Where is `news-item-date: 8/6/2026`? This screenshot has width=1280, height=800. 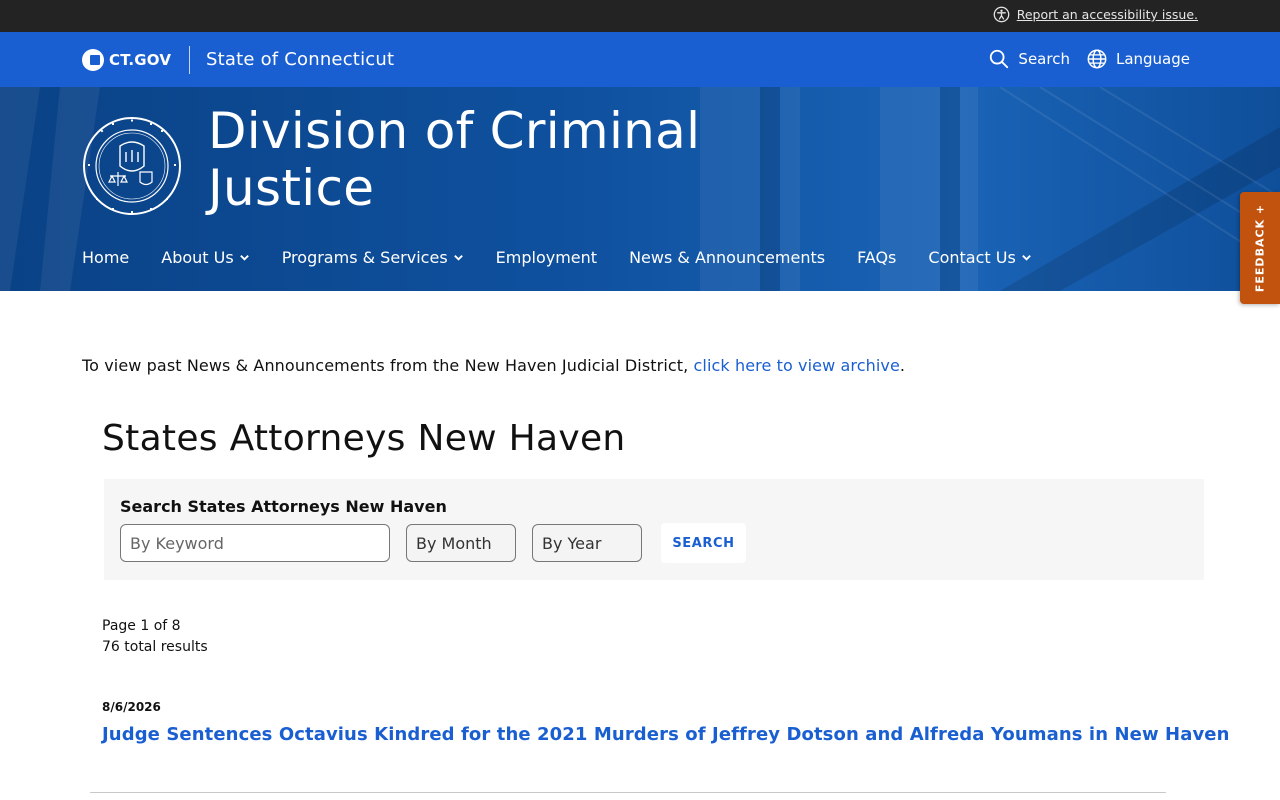
news-item-date: 8/6/2026 is located at coordinates (131, 707).